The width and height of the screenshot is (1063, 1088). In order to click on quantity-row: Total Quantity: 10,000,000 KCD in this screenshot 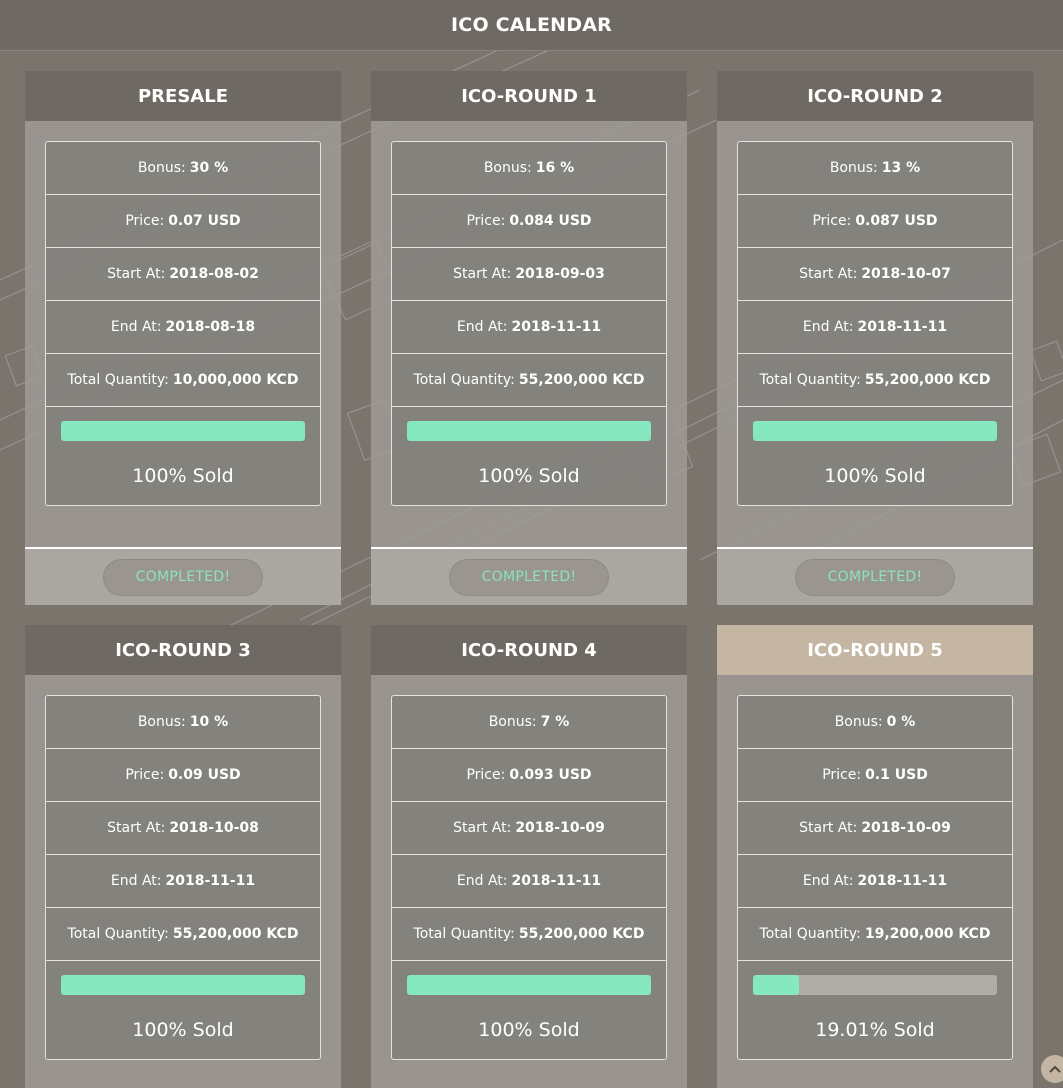, I will do `click(183, 380)`.